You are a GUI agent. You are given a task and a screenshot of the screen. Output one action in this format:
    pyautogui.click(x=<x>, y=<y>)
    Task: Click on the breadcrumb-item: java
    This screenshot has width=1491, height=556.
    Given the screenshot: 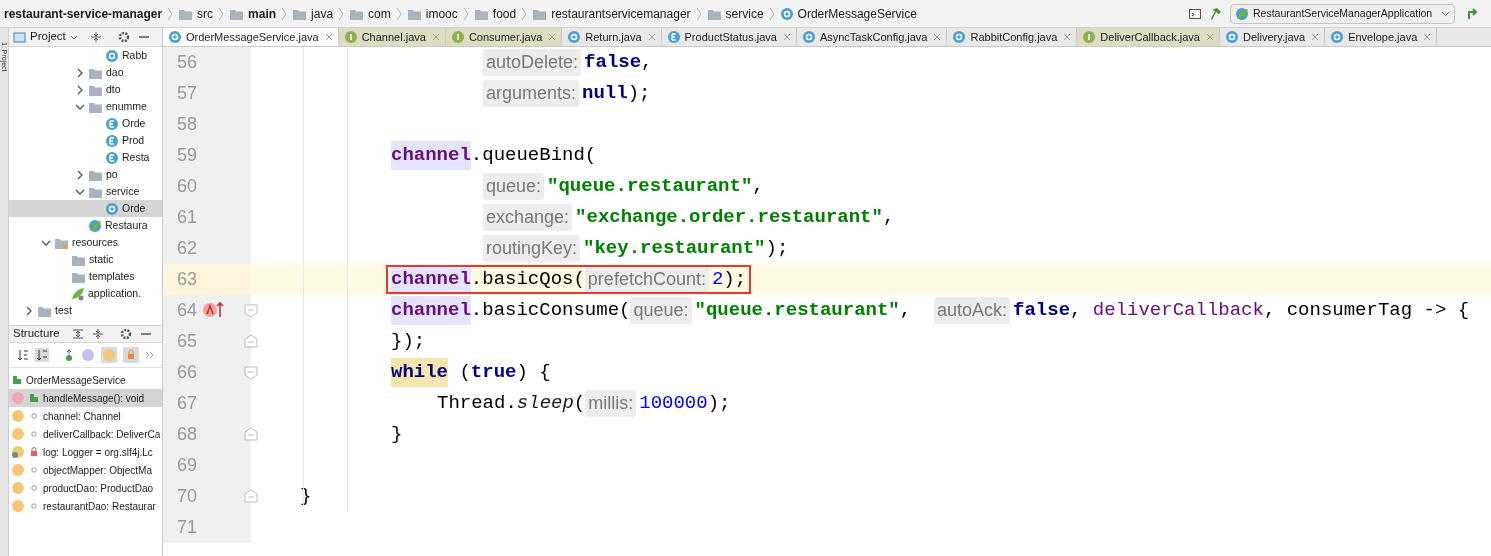 What is the action you would take?
    pyautogui.click(x=322, y=13)
    